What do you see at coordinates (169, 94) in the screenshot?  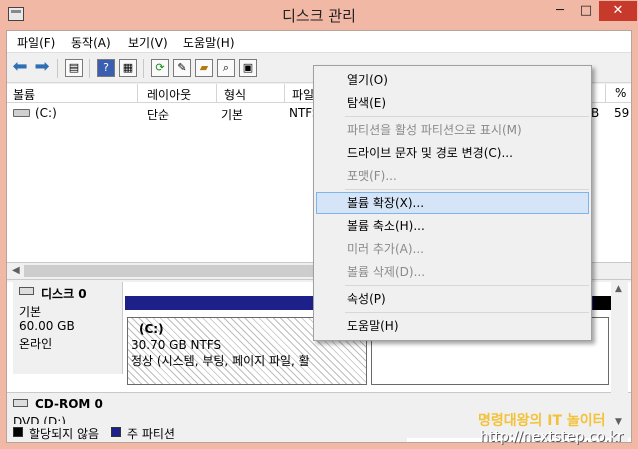 I see `column-header-layout: 레이아웃` at bounding box center [169, 94].